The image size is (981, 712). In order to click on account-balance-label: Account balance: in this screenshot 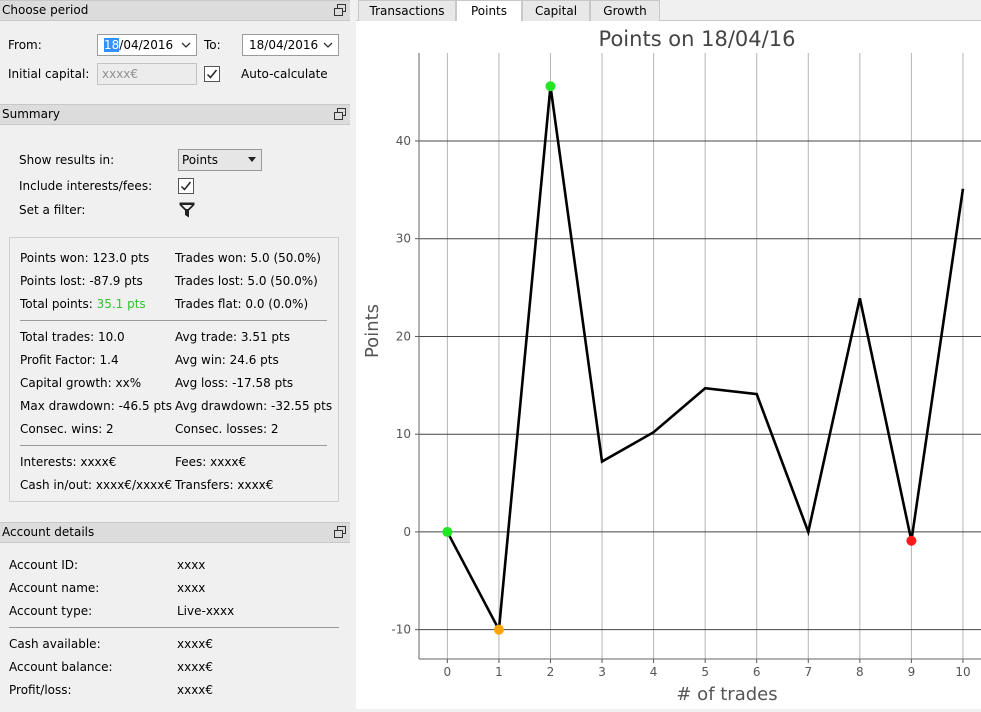, I will do `click(61, 667)`.